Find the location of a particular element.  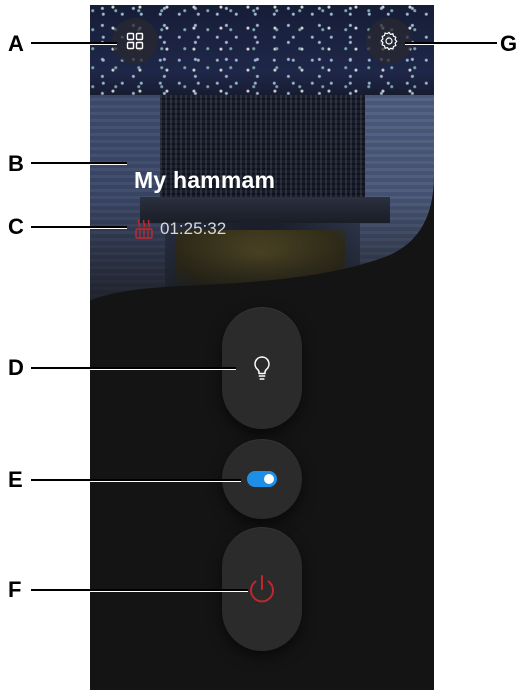

callout-line-a is located at coordinates (74, 43).